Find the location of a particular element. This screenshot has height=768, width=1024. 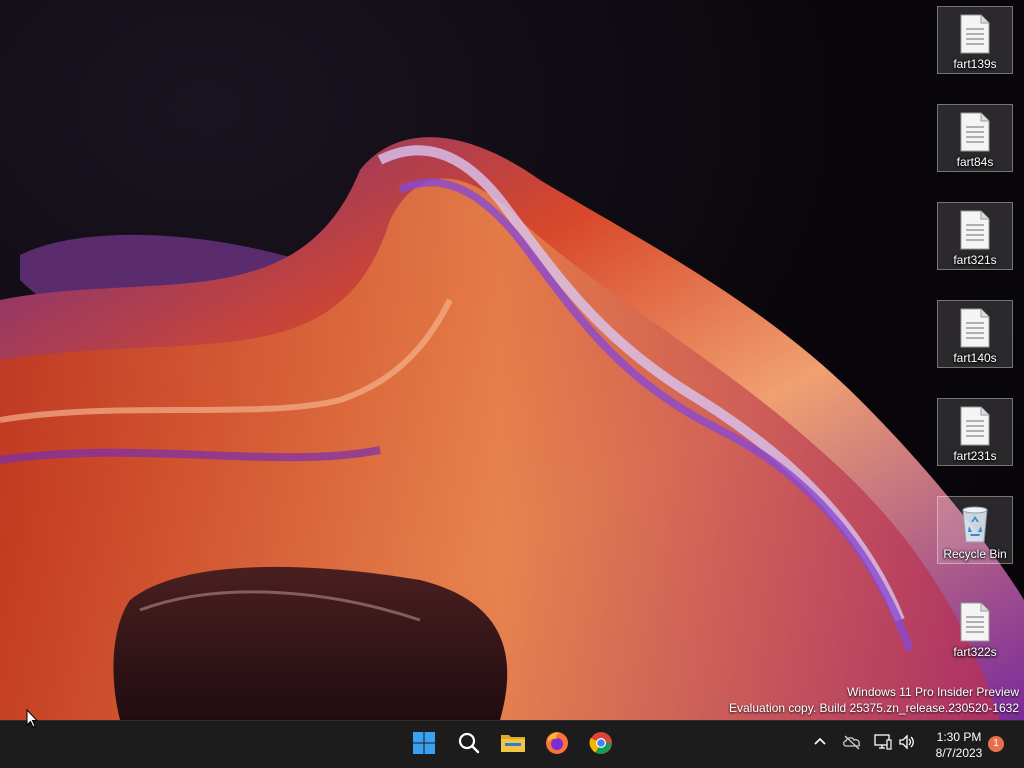

chrome-icon is located at coordinates (601, 745).